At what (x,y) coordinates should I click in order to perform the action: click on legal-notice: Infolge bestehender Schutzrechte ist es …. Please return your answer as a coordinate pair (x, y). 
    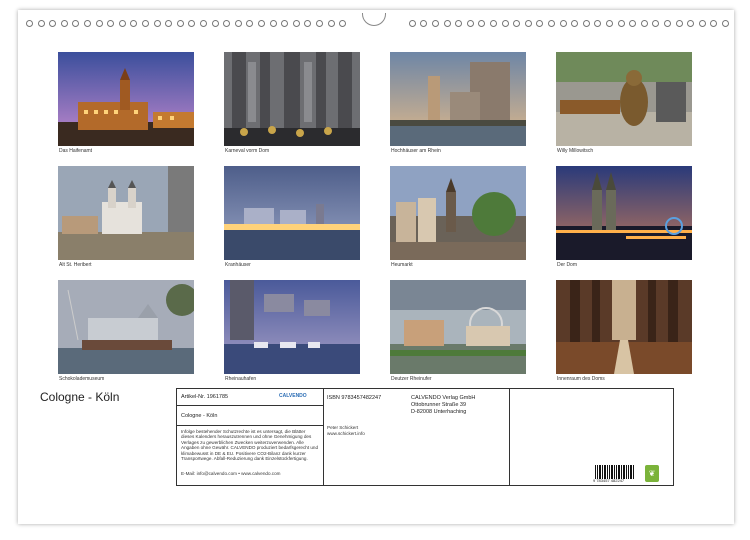
    Looking at the image, I should click on (250, 445).